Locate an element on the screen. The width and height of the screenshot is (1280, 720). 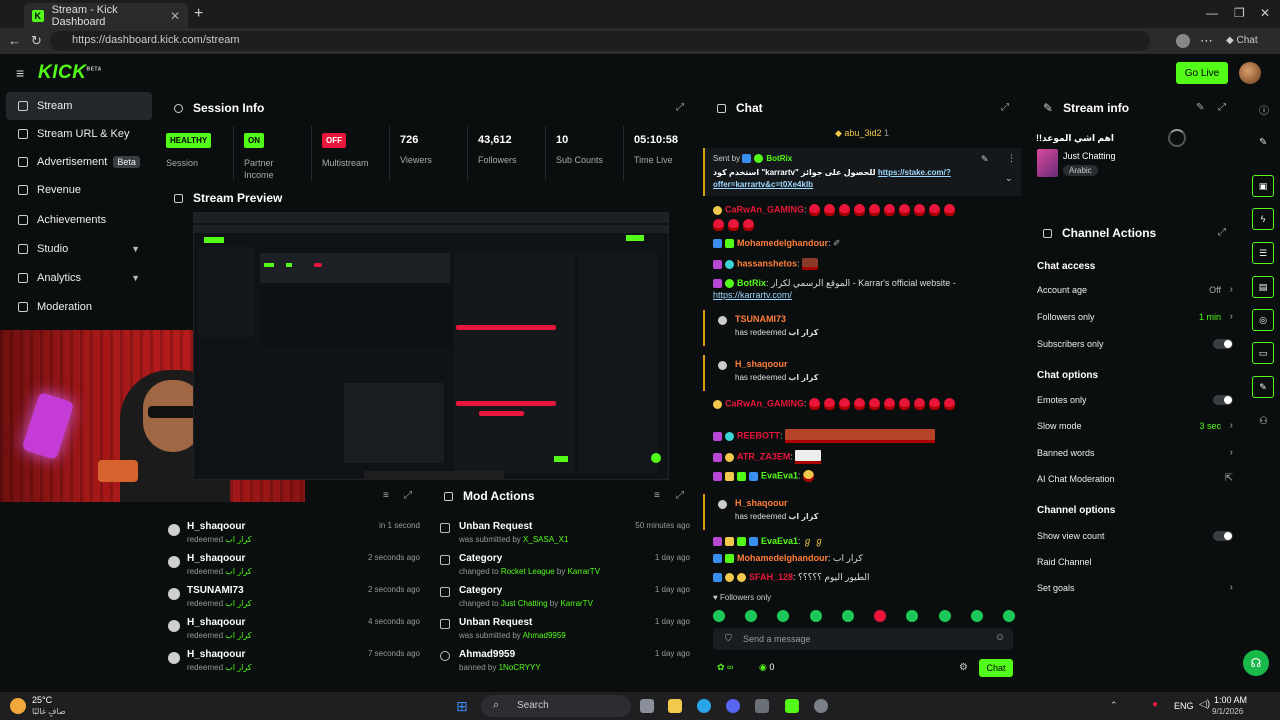
copilot-chat-button: ◆ Chat is located at coordinates (1242, 40).